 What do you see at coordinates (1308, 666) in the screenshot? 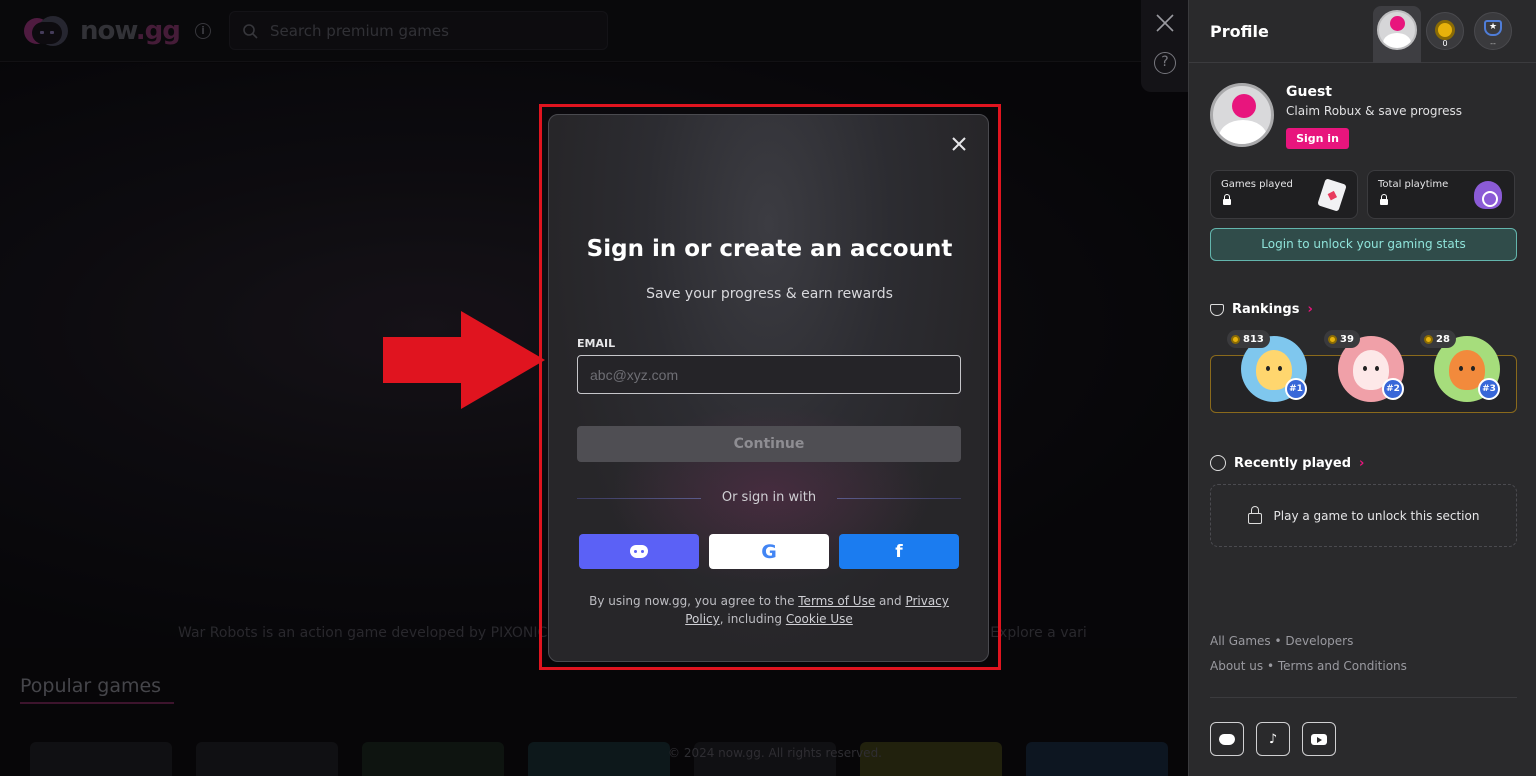
I see `footer-links: About us • Terms and Conditions` at bounding box center [1308, 666].